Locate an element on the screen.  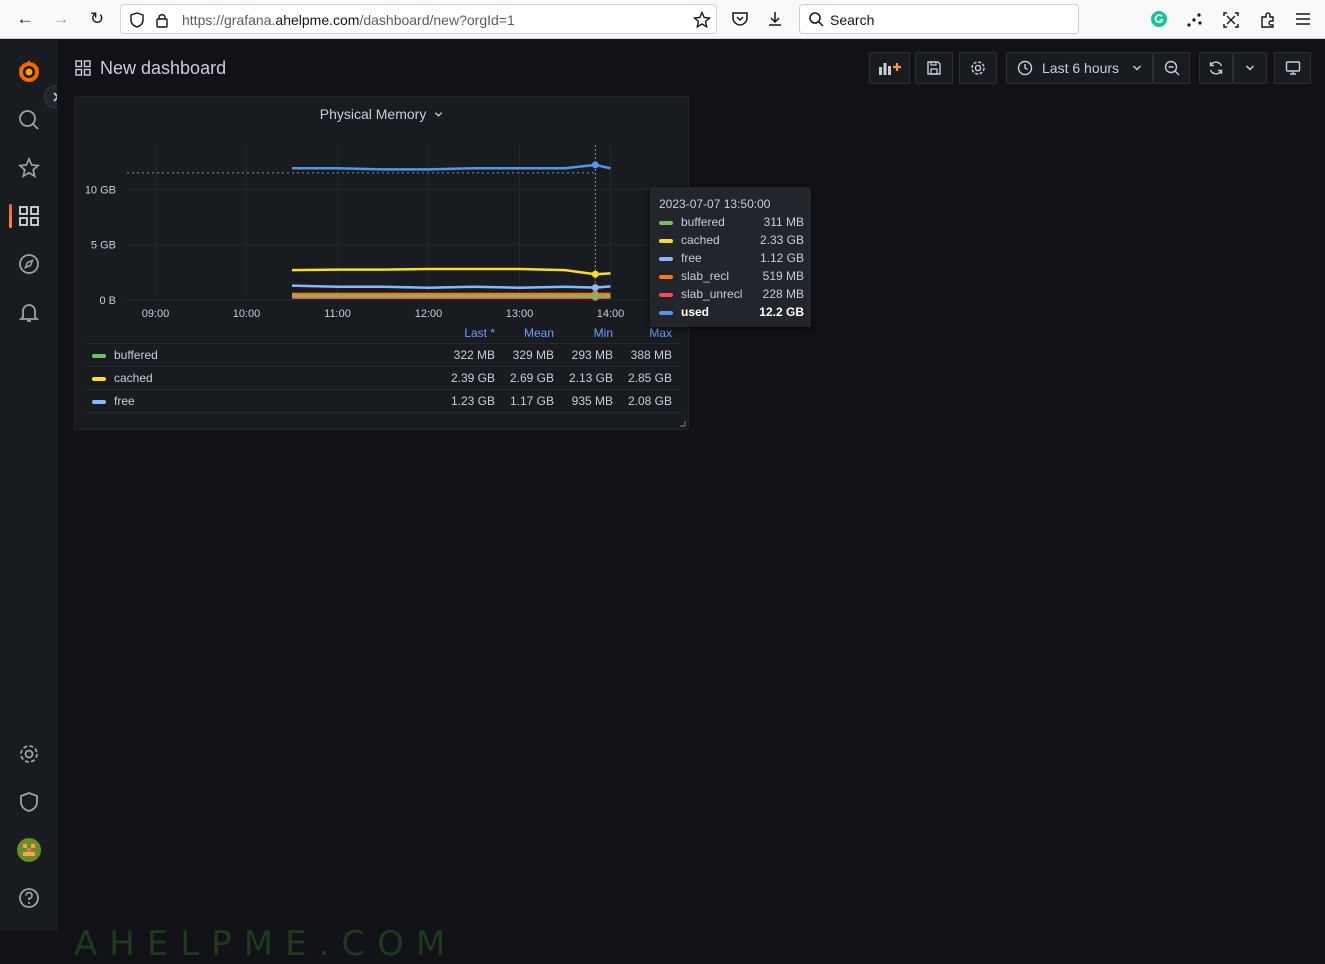
legend-header-mean: Mean is located at coordinates (524, 333).